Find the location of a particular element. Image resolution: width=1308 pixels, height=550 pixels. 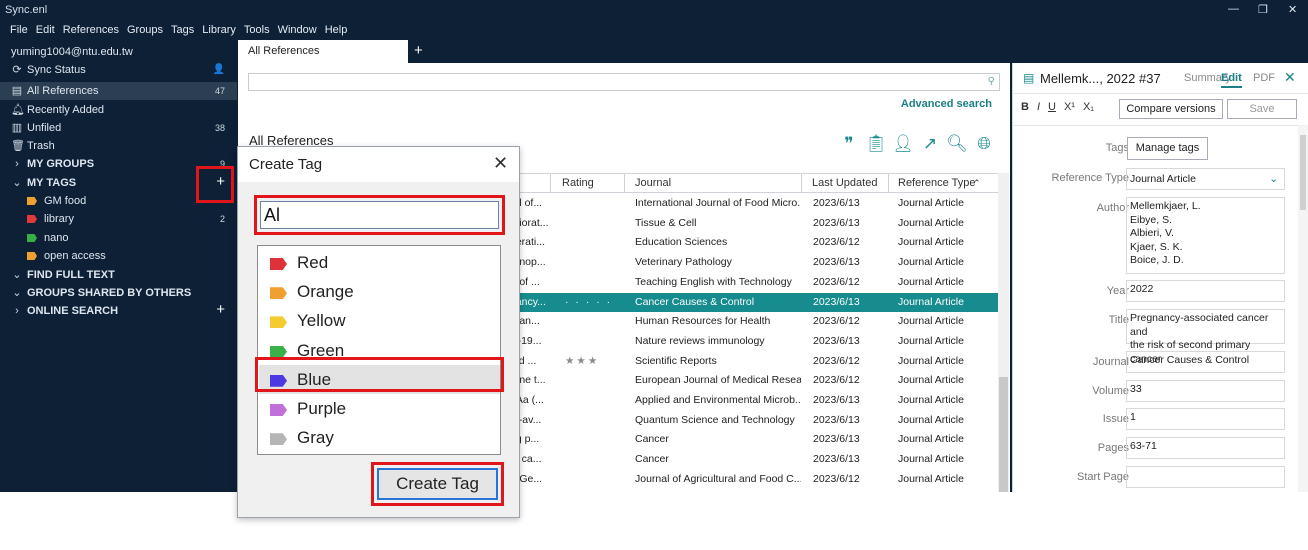

pages-field: 63-71 is located at coordinates (1205, 448).